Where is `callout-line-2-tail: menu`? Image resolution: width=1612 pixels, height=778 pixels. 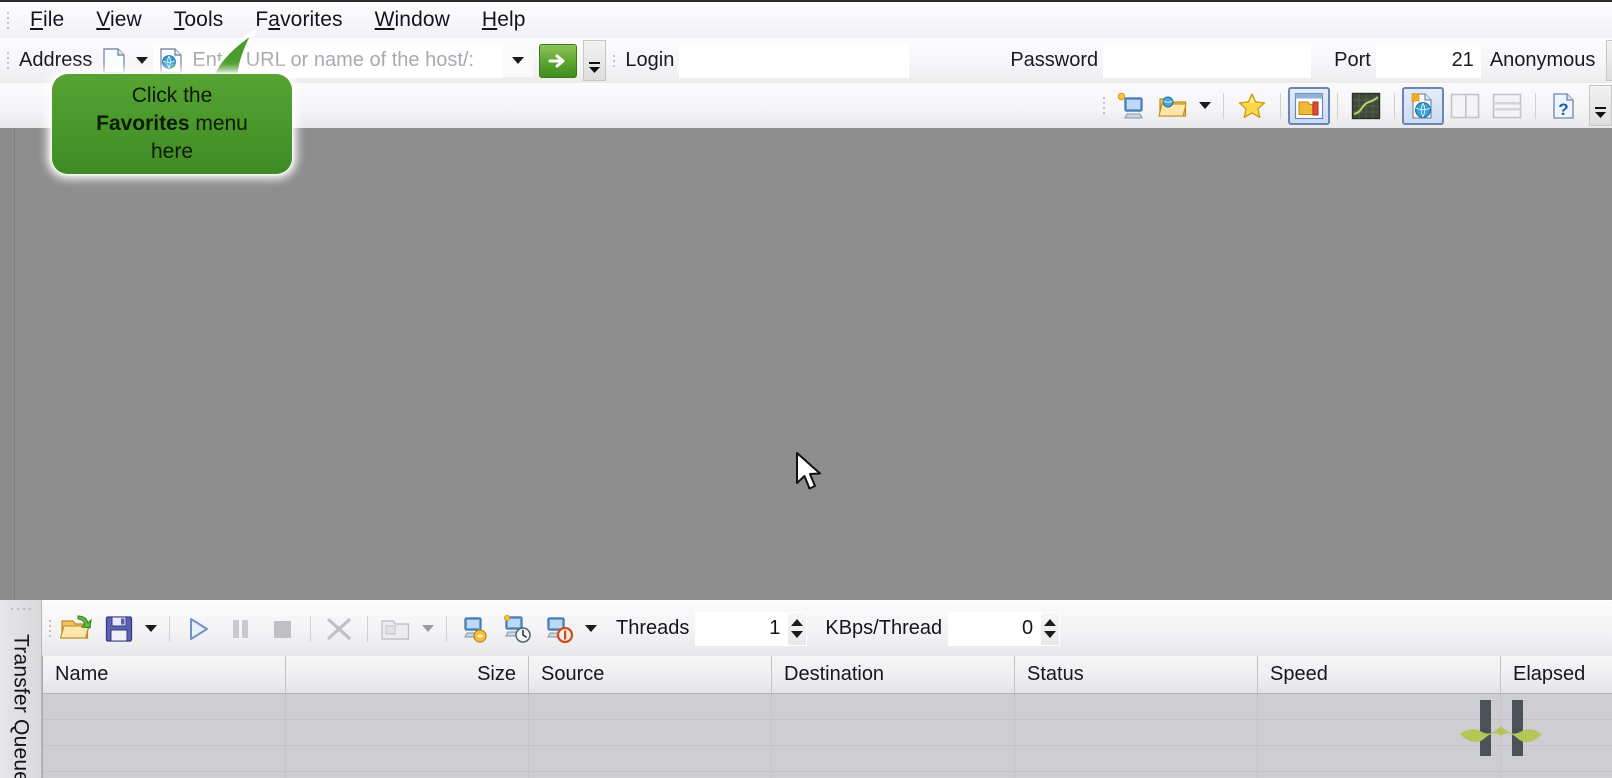 callout-line-2-tail: menu is located at coordinates (218, 123).